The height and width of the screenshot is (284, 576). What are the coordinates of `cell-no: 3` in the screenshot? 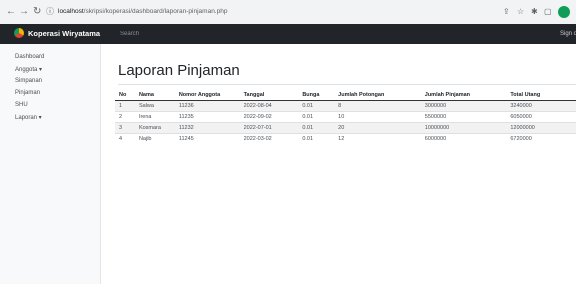 It's located at (125, 128).